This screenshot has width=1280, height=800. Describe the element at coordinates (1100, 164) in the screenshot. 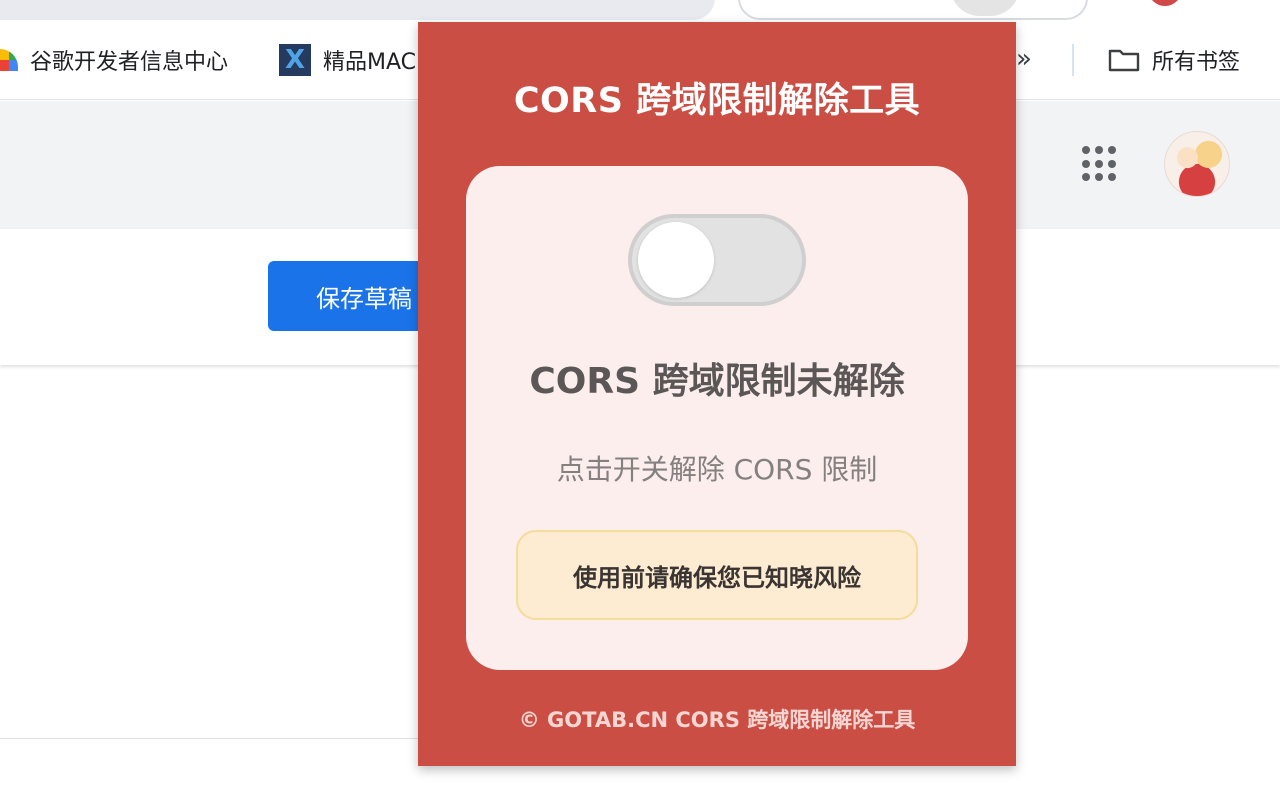

I see `apps-grid-icon` at that location.